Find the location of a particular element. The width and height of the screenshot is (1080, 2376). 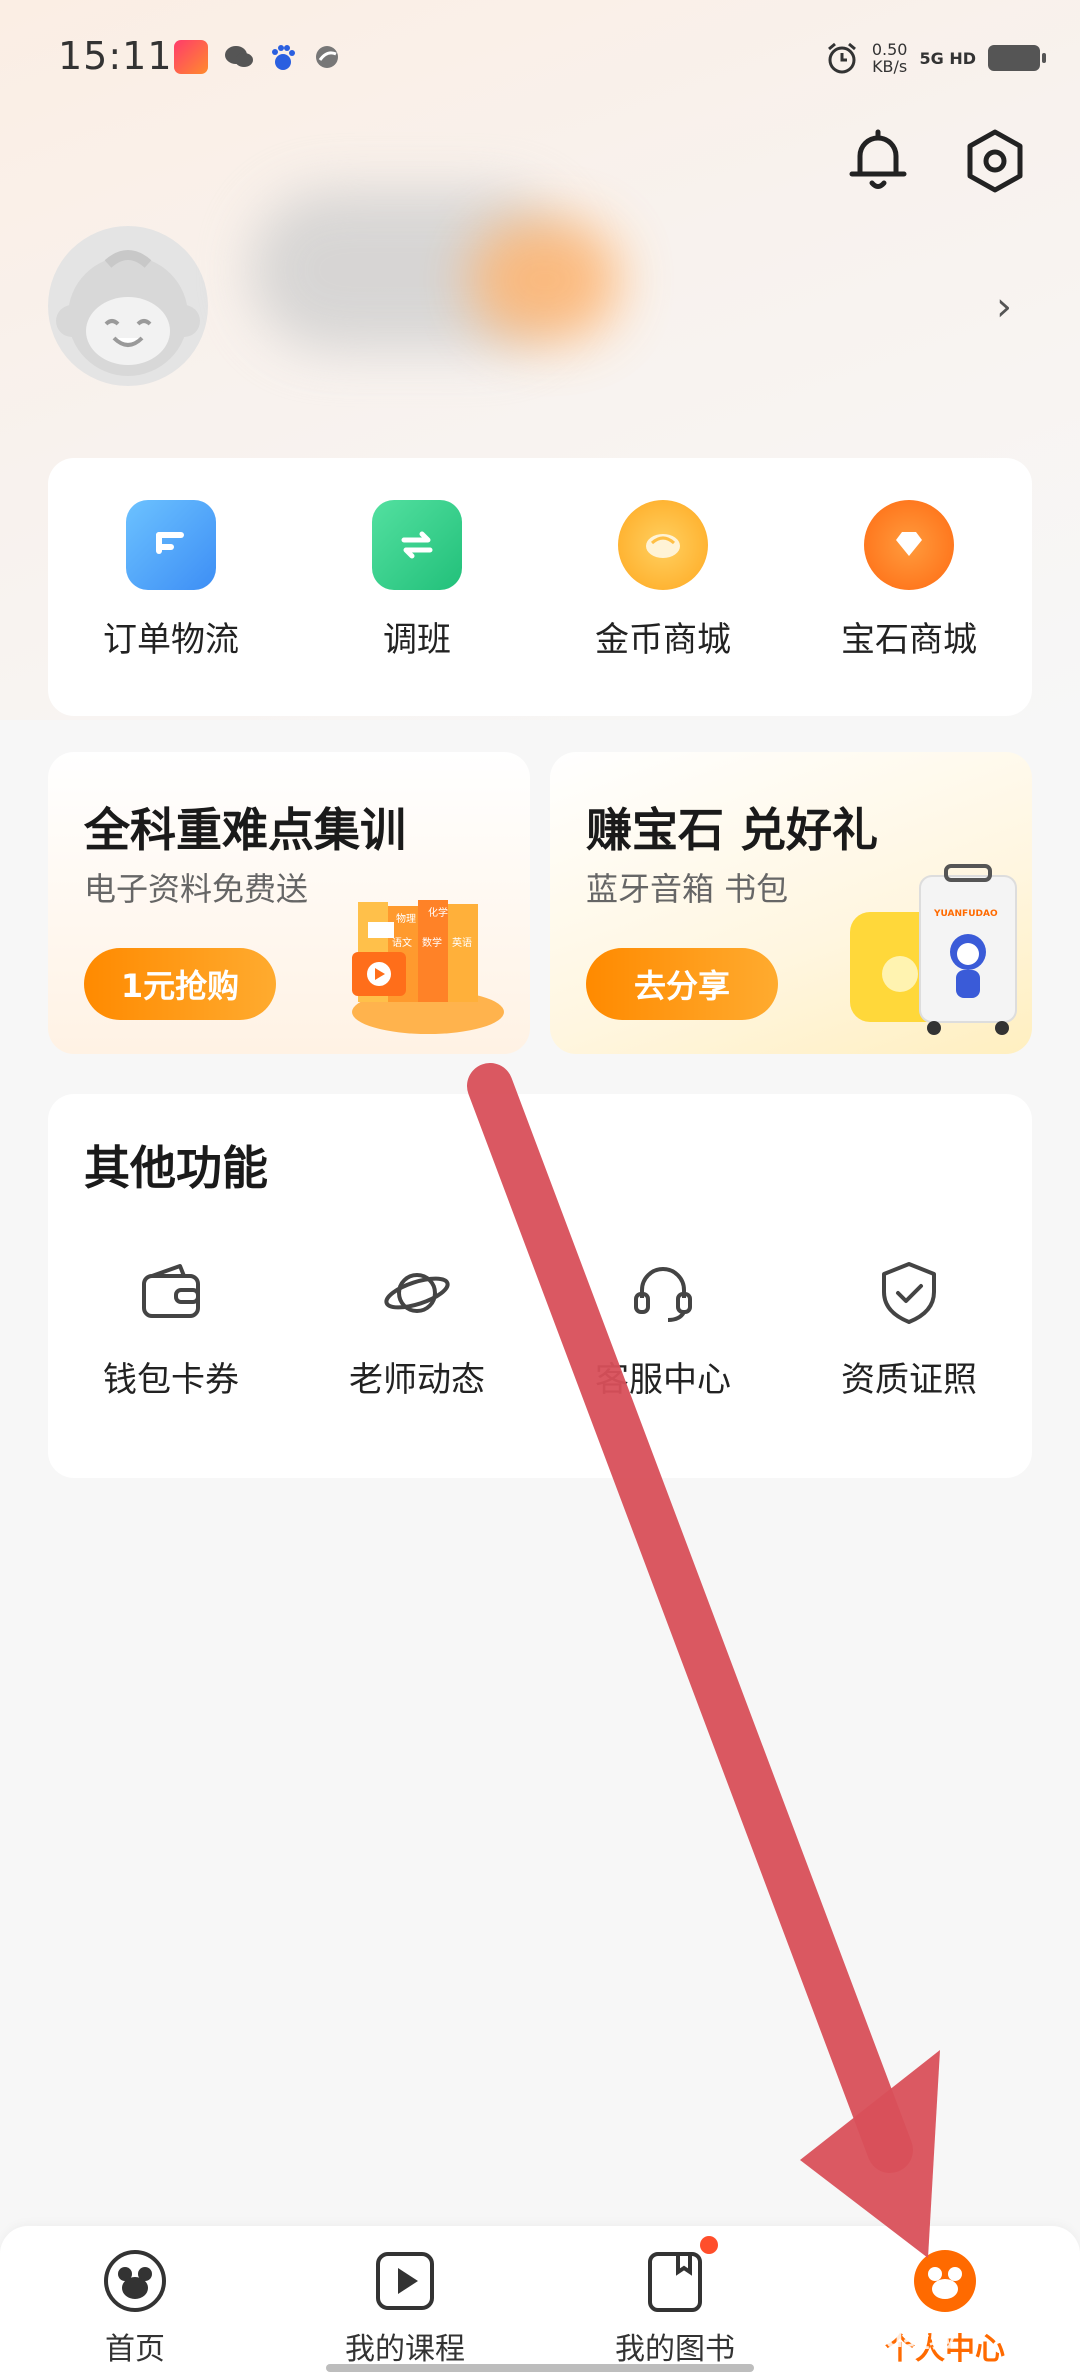

book-label-chemistry: 化学 is located at coordinates (438, 912).